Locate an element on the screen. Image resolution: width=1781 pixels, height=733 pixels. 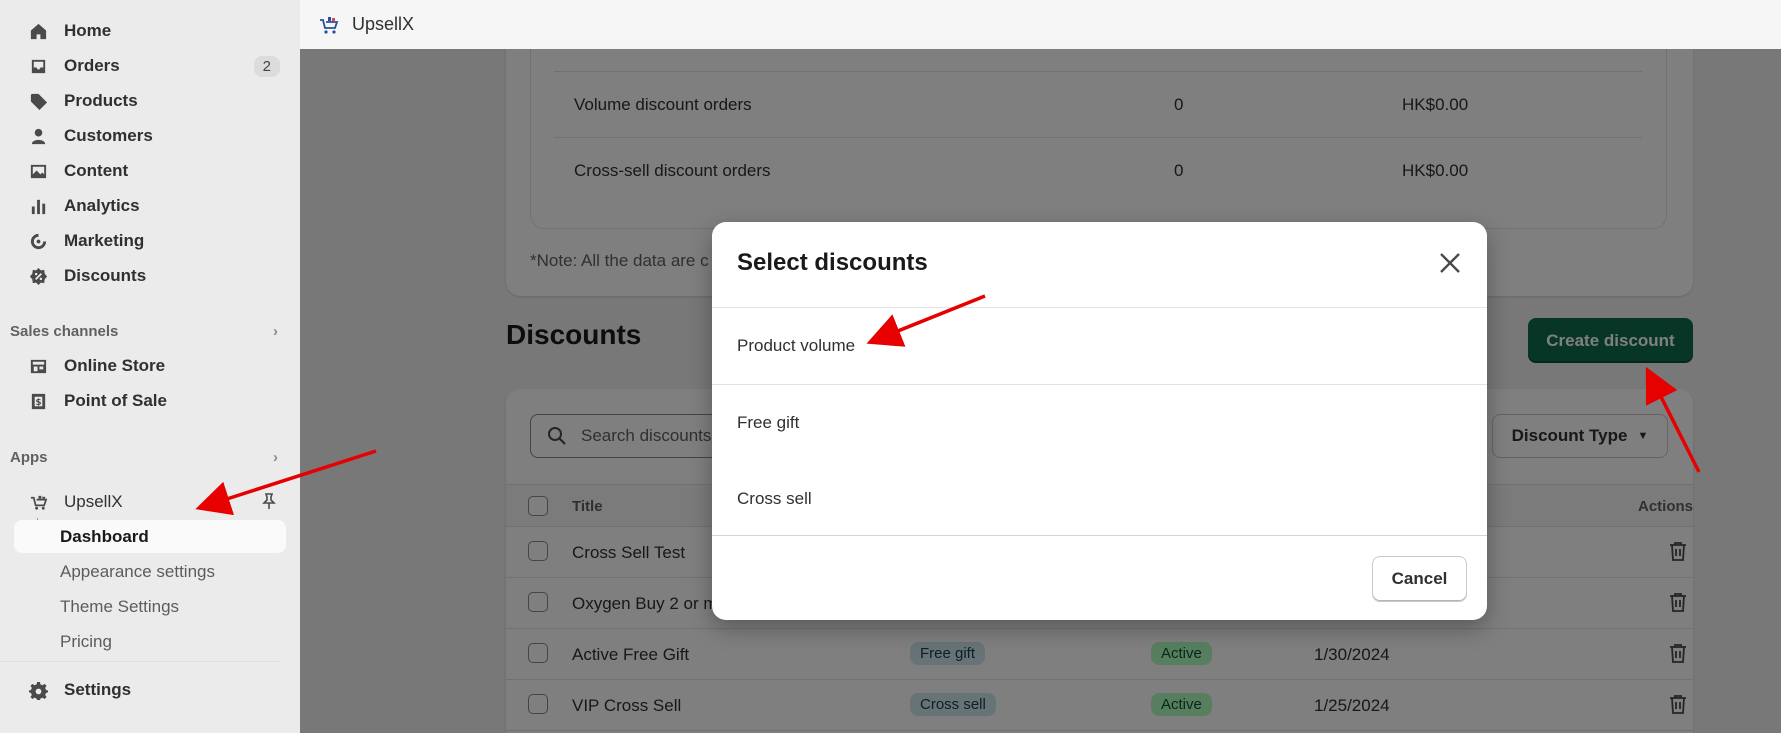
cart-icon is located at coordinates (38, 502).